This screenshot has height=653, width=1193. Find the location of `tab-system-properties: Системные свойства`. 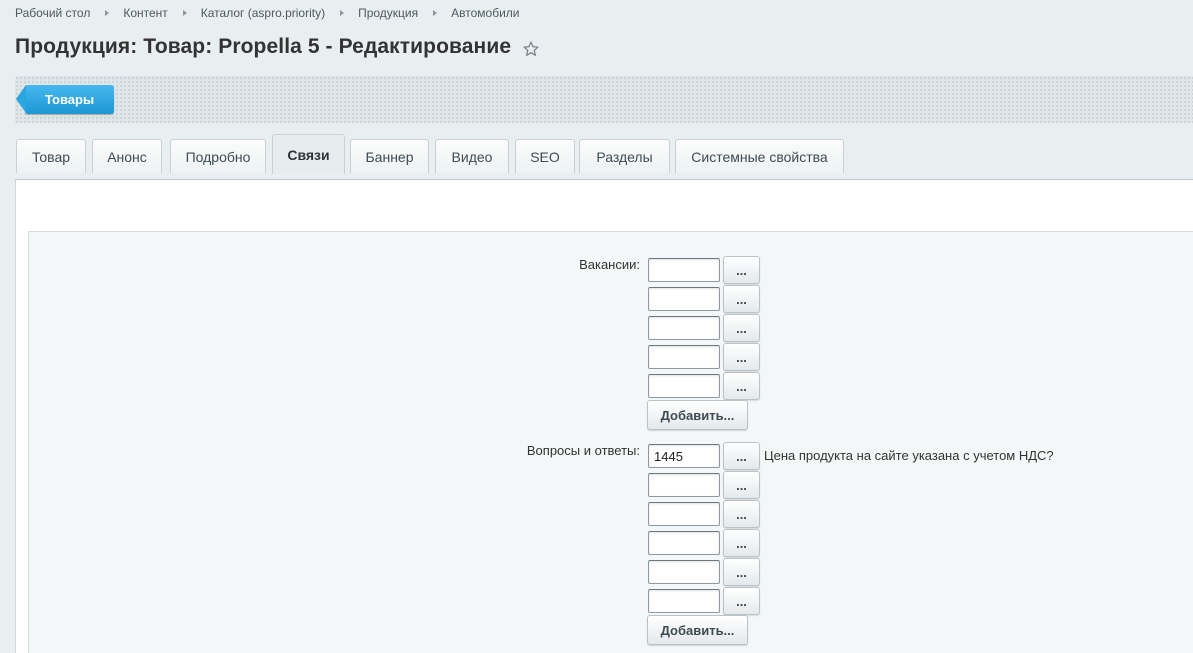

tab-system-properties: Системные свойства is located at coordinates (759, 156).